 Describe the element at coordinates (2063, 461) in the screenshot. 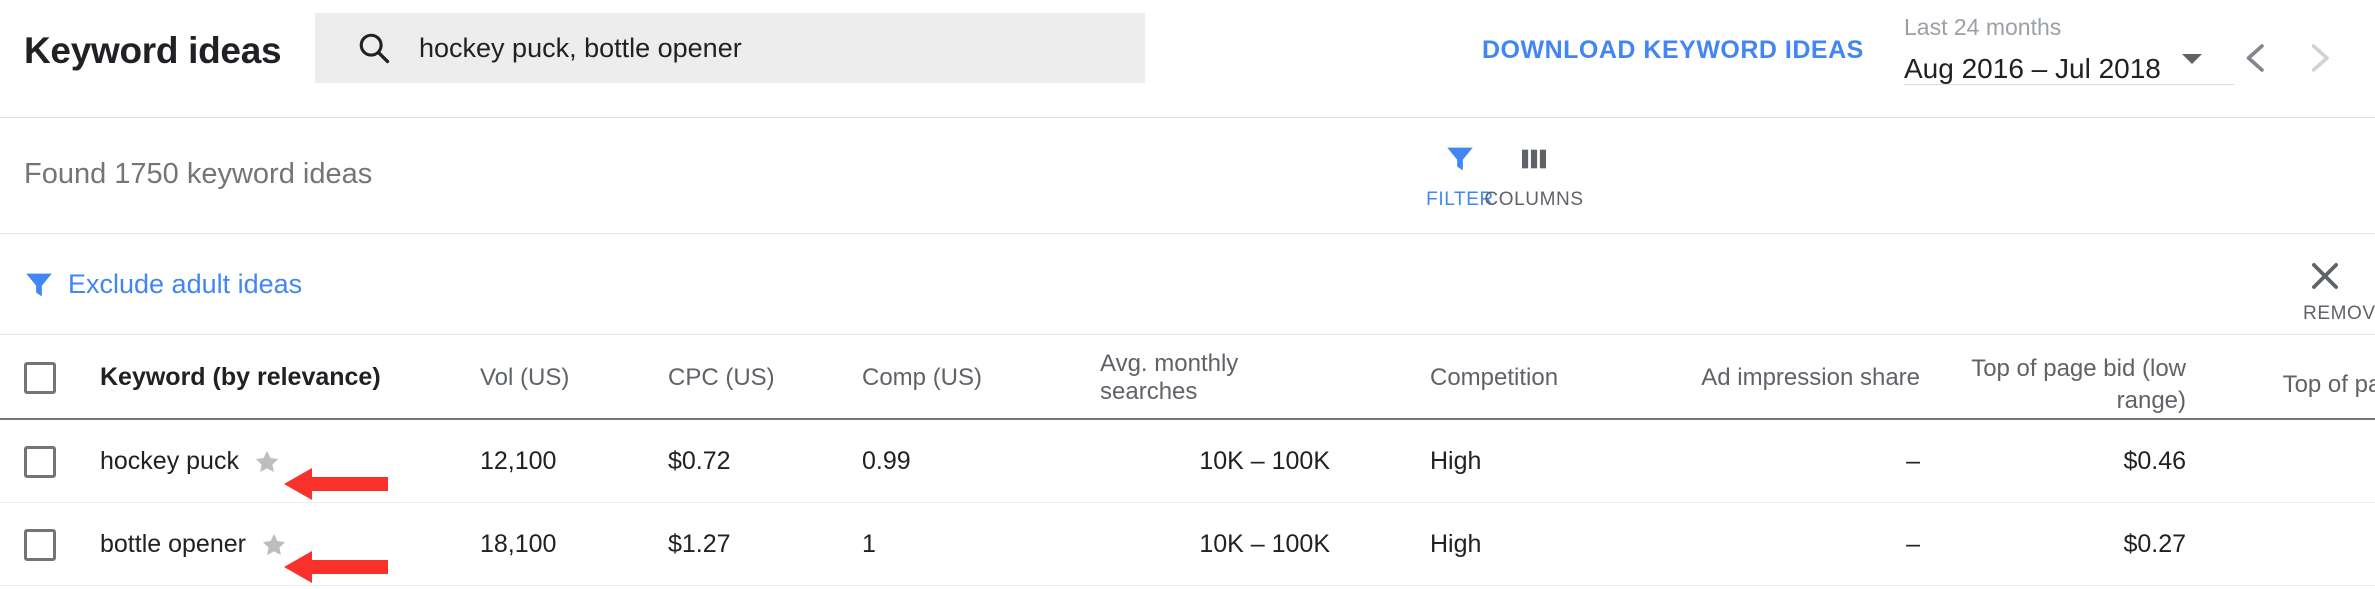

I see `cell-top-of-page-bid-low: $0.46` at that location.